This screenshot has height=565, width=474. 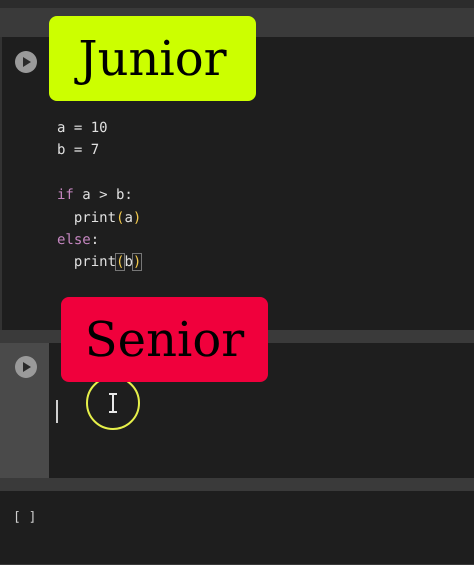 What do you see at coordinates (95, 240) in the screenshot?
I see `code-token: :` at bounding box center [95, 240].